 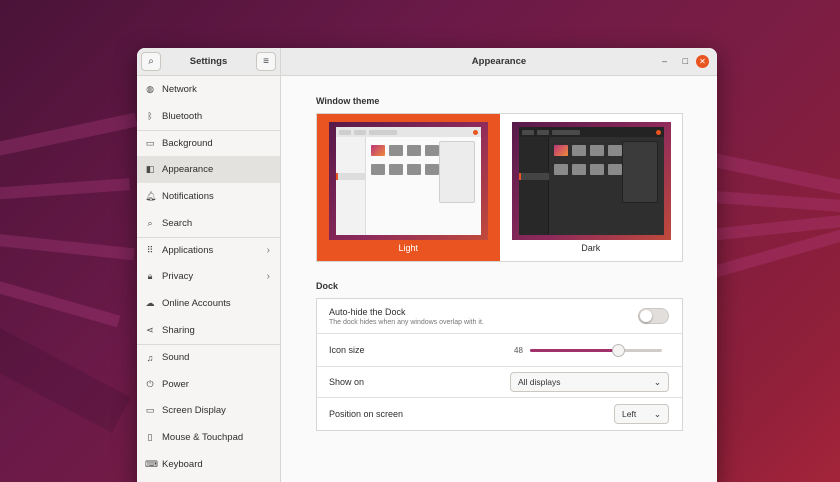 What do you see at coordinates (208, 384) in the screenshot?
I see `sidebar-item-power: ⏻ Power` at bounding box center [208, 384].